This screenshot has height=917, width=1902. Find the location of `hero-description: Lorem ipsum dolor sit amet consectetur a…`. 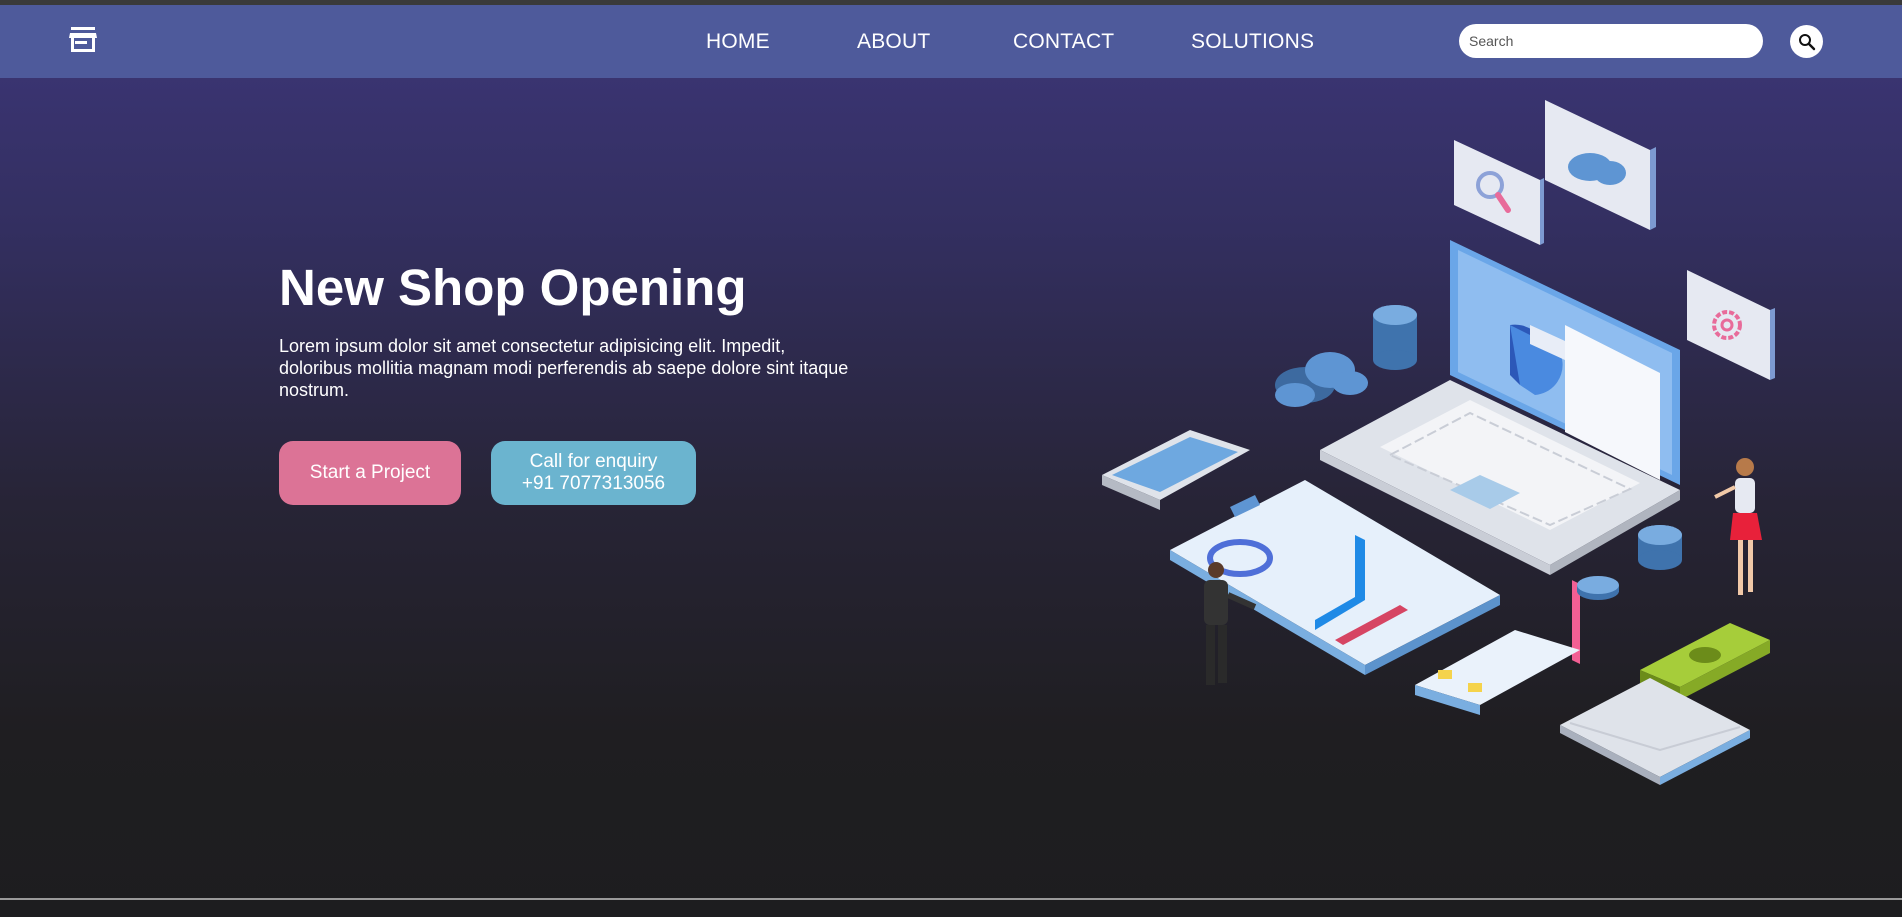

hero-description: Lorem ipsum dolor sit amet consectetur a… is located at coordinates (564, 368).